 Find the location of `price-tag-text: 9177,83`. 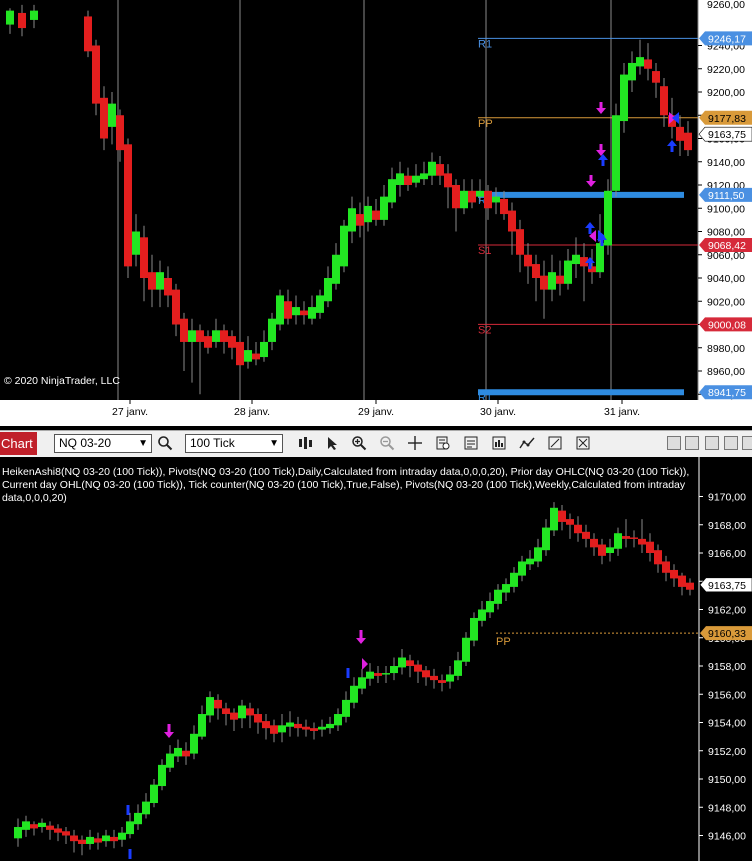

price-tag-text: 9177,83 is located at coordinates (727, 119).